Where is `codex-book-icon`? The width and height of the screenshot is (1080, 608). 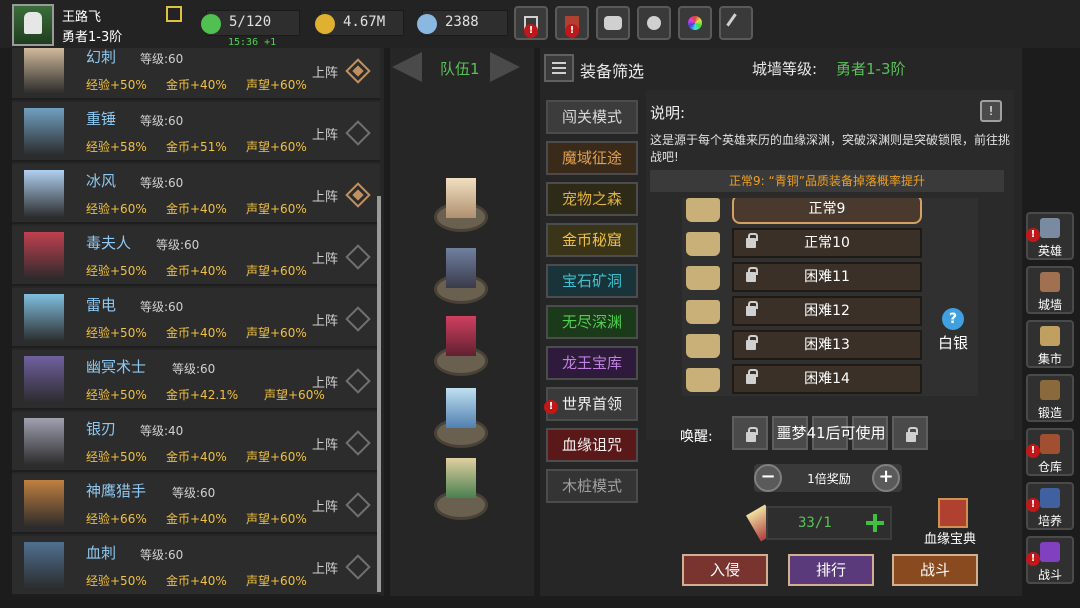 codex-book-icon is located at coordinates (953, 513).